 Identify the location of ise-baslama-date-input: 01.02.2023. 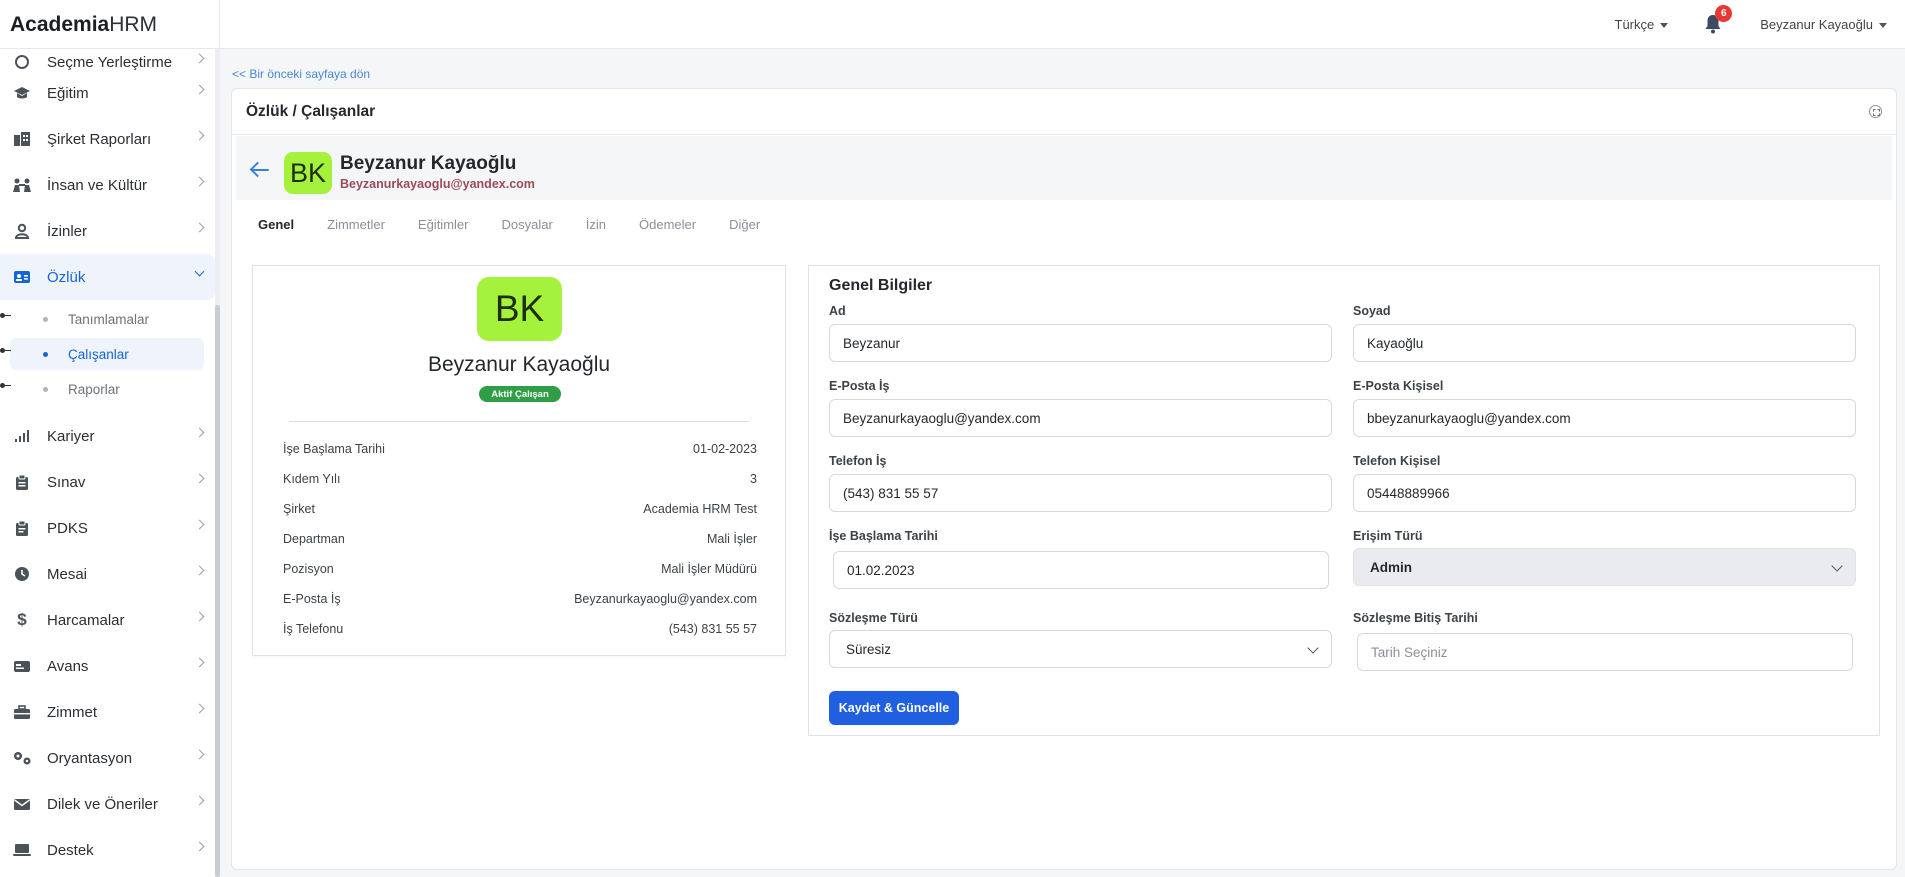
(1081, 570).